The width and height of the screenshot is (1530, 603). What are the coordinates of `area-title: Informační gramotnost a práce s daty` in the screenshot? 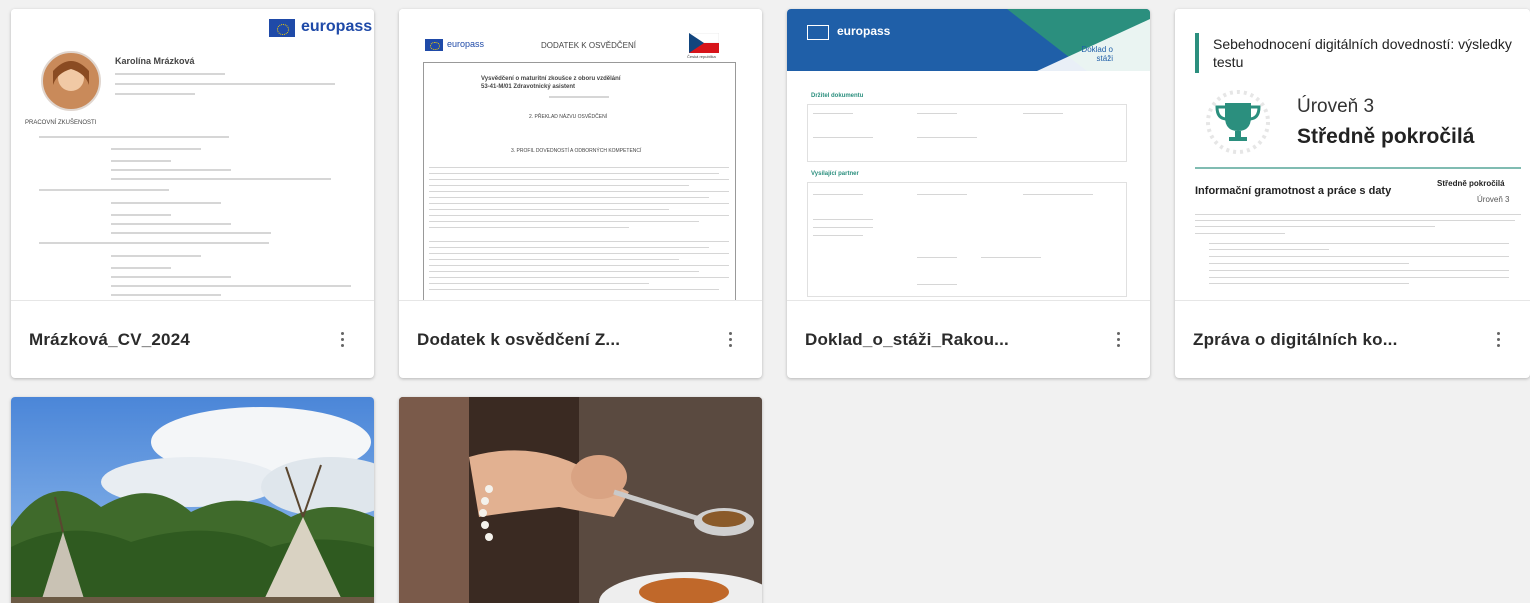 It's located at (1293, 191).